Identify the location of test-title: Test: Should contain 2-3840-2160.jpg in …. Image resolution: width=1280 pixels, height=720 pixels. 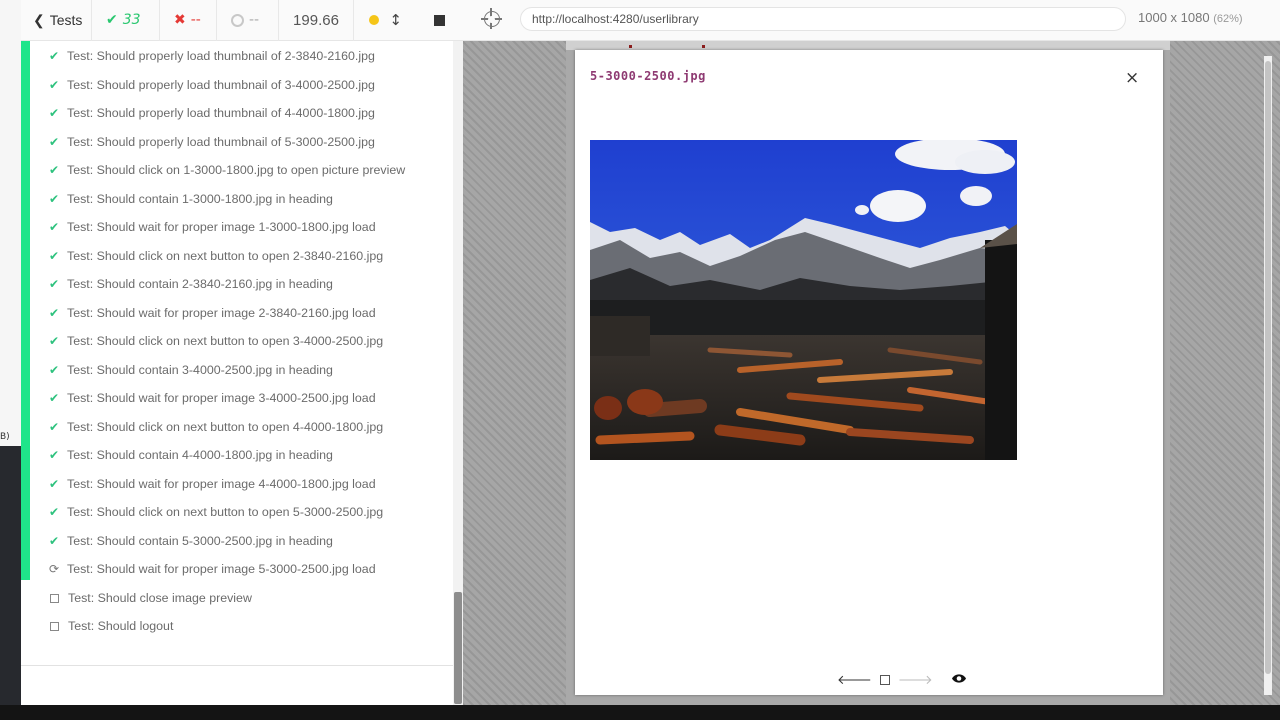
(200, 284).